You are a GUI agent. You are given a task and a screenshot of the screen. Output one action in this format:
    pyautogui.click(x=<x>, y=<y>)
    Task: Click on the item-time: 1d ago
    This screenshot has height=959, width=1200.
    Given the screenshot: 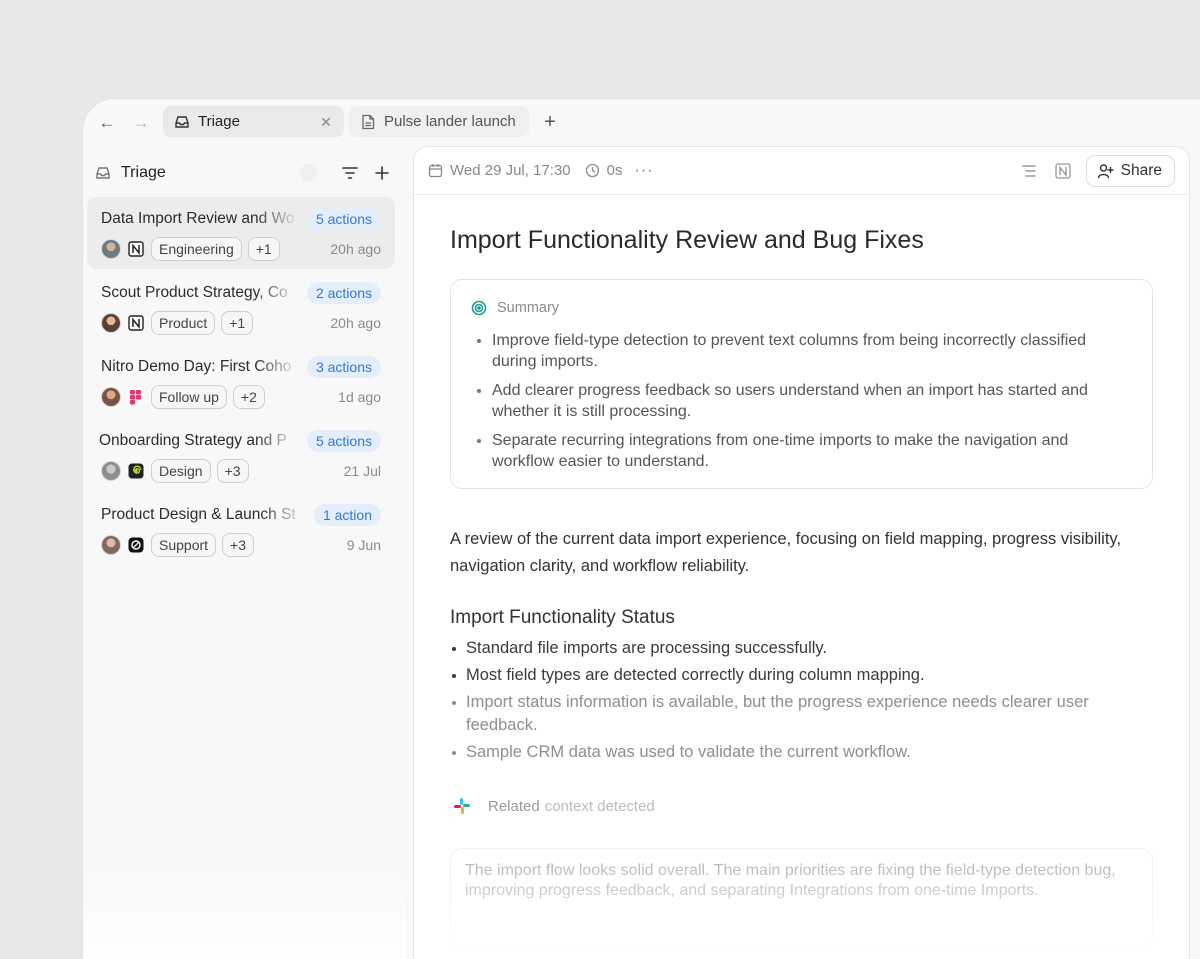 What is the action you would take?
    pyautogui.click(x=359, y=397)
    